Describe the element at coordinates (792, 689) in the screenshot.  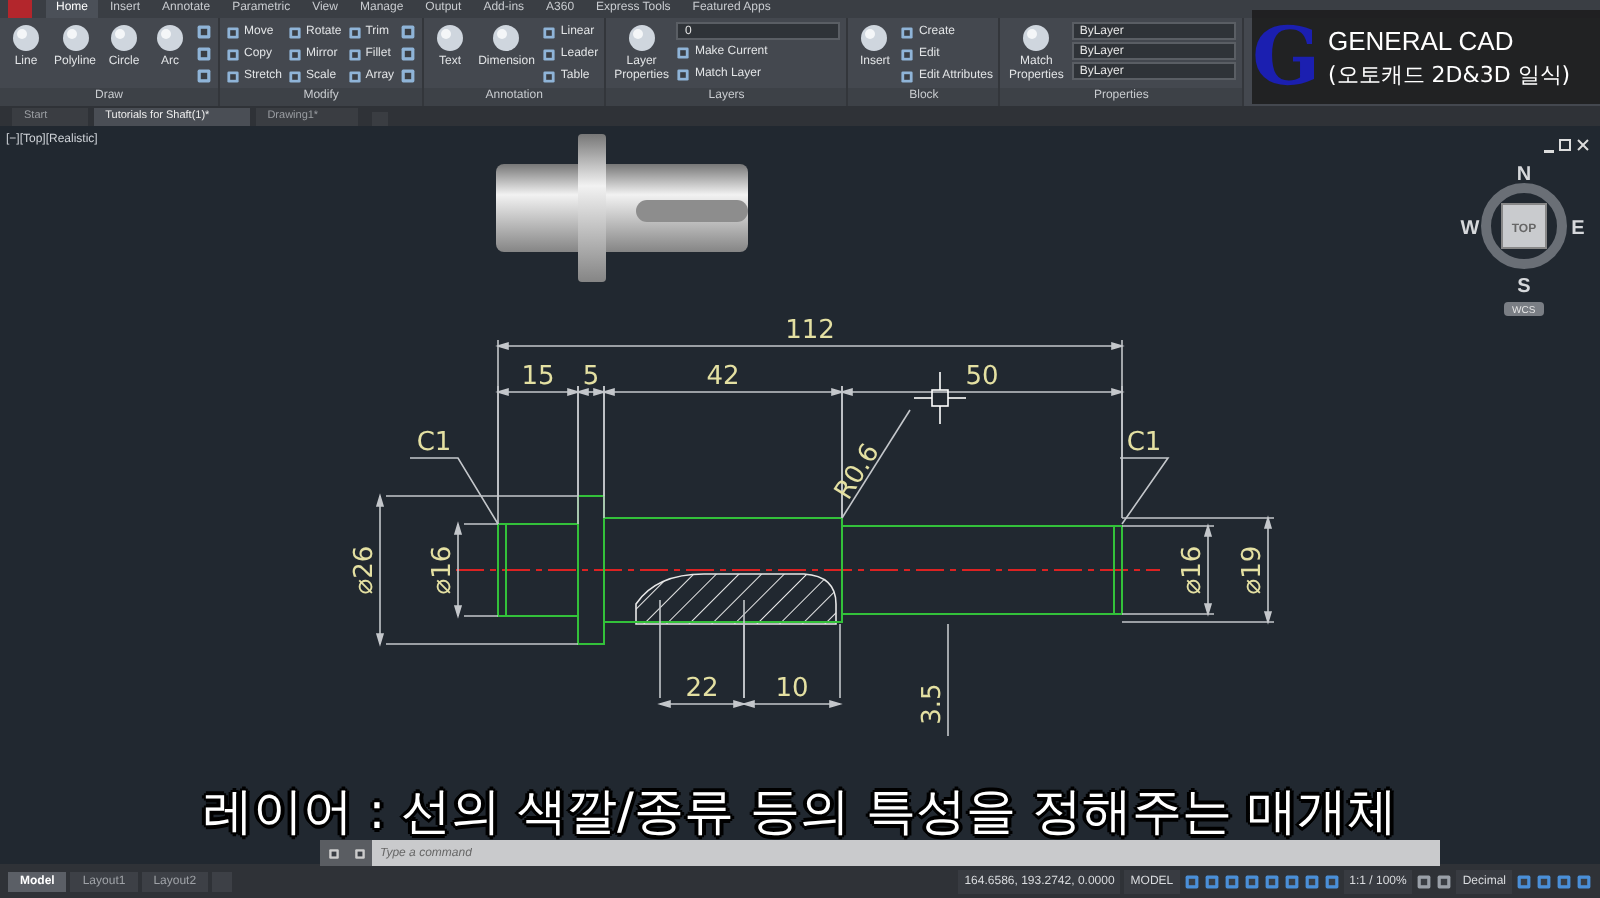
I see `dimension-text: 10` at that location.